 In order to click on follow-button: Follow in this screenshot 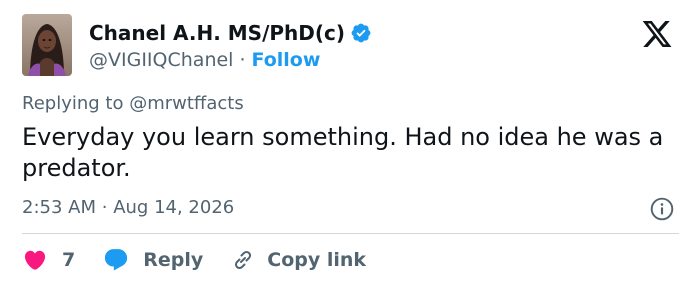, I will do `click(286, 60)`.